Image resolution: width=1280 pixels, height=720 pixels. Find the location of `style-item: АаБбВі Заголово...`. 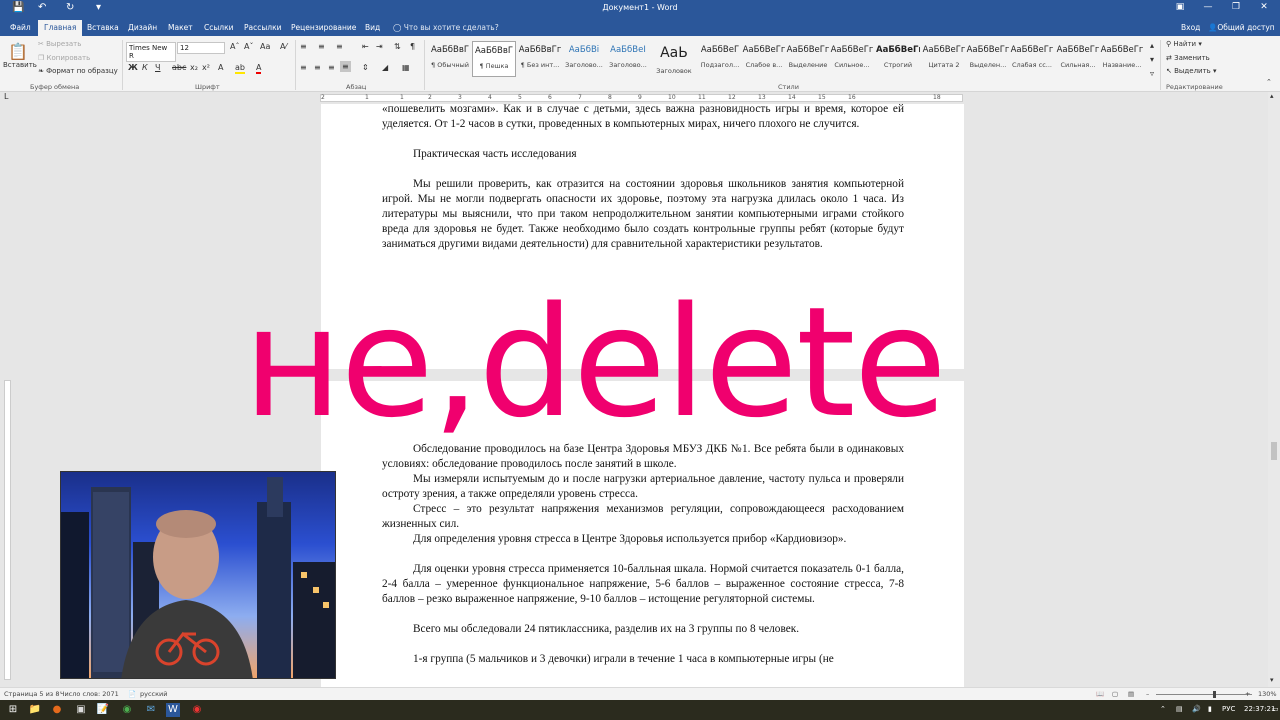

style-item: АаБбВі Заголово... is located at coordinates (584, 59).